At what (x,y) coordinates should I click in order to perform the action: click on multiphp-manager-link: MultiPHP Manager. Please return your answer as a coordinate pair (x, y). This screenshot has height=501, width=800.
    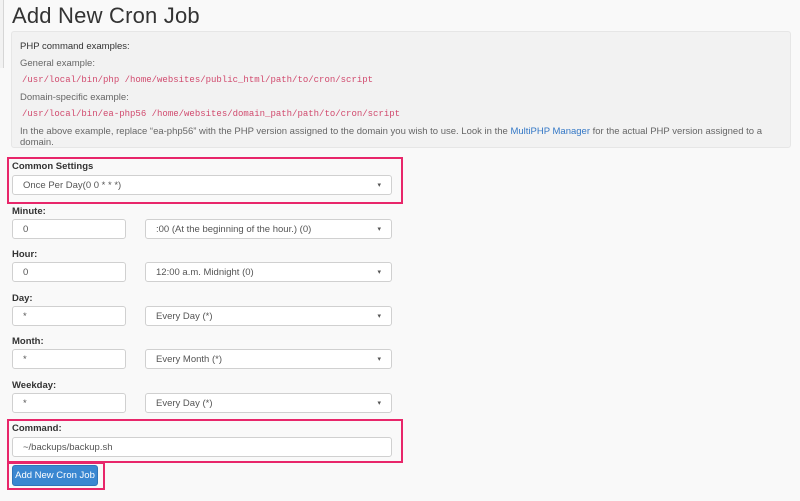
    Looking at the image, I should click on (550, 131).